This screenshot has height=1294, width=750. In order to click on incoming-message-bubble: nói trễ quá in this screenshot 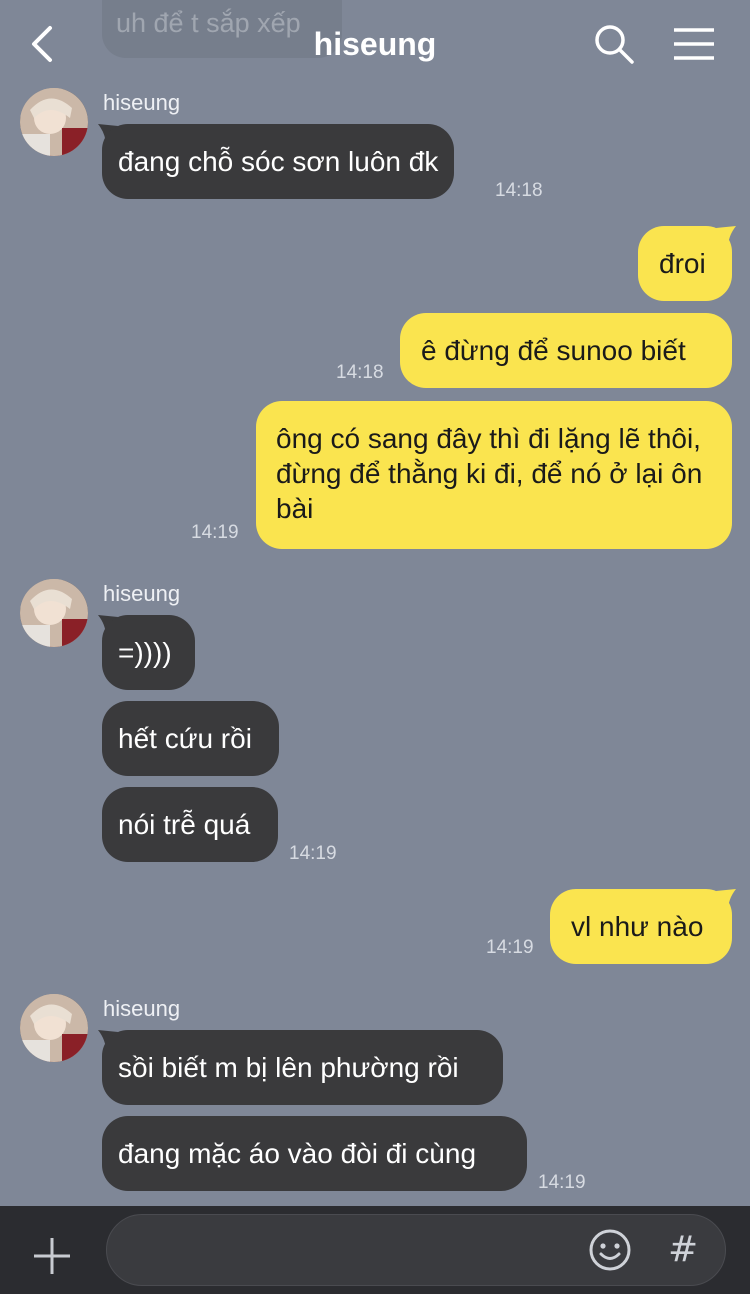, I will do `click(190, 824)`.